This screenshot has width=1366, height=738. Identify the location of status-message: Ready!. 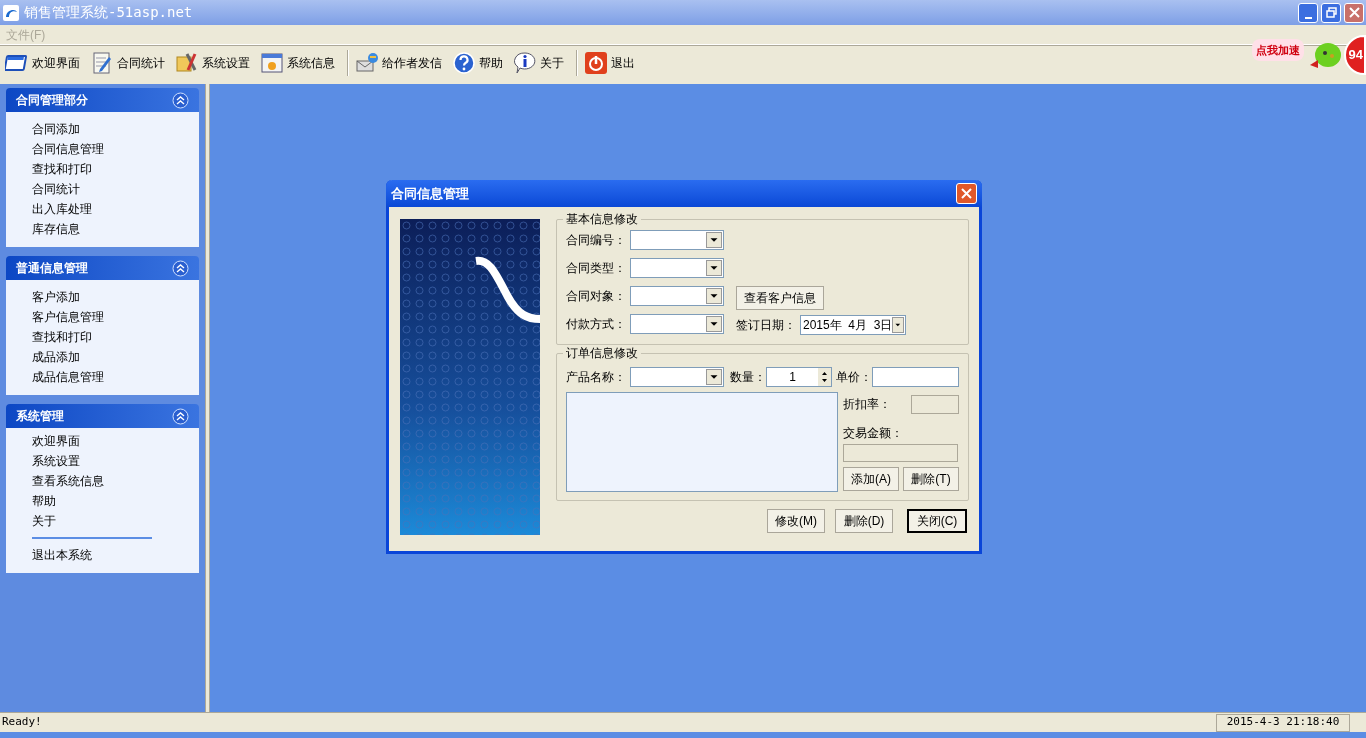
(22, 722).